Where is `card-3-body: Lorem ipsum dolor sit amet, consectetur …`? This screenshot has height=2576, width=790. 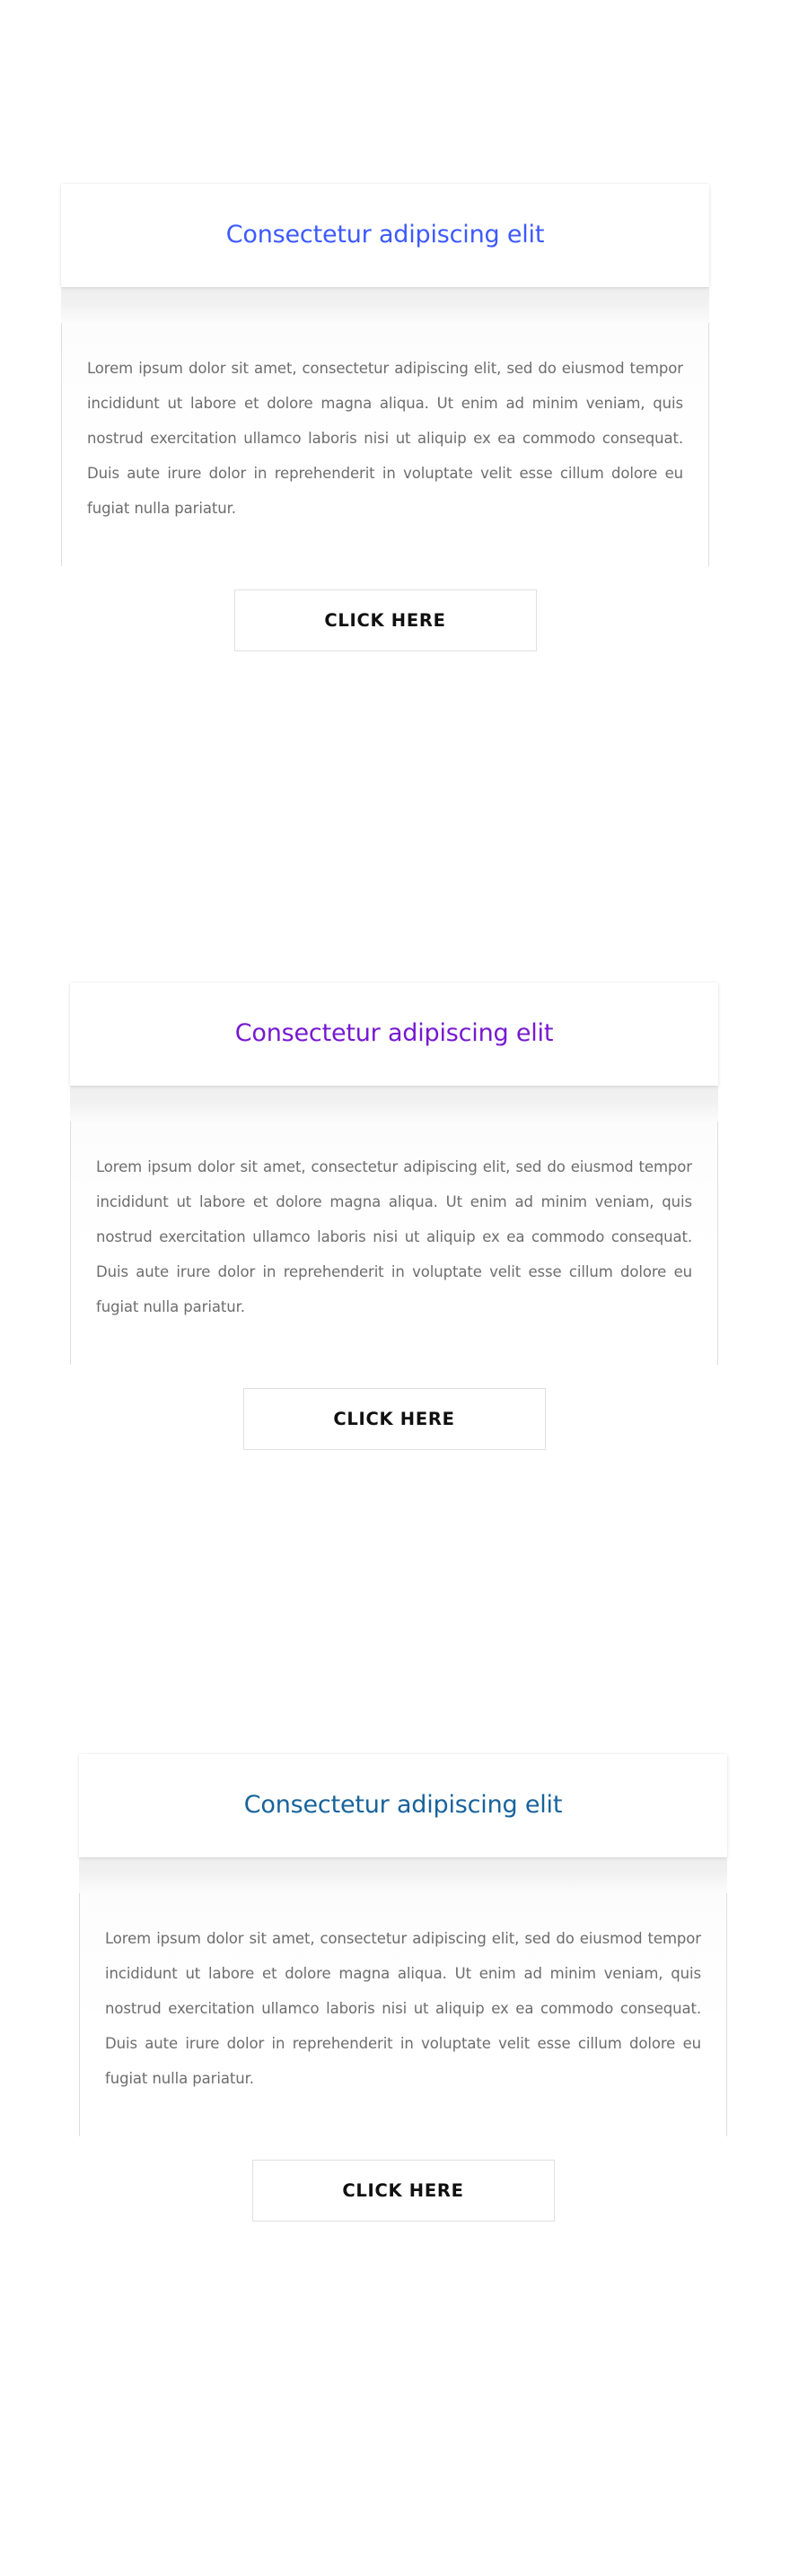 card-3-body: Lorem ipsum dolor sit amet, consectetur … is located at coordinates (403, 2015).